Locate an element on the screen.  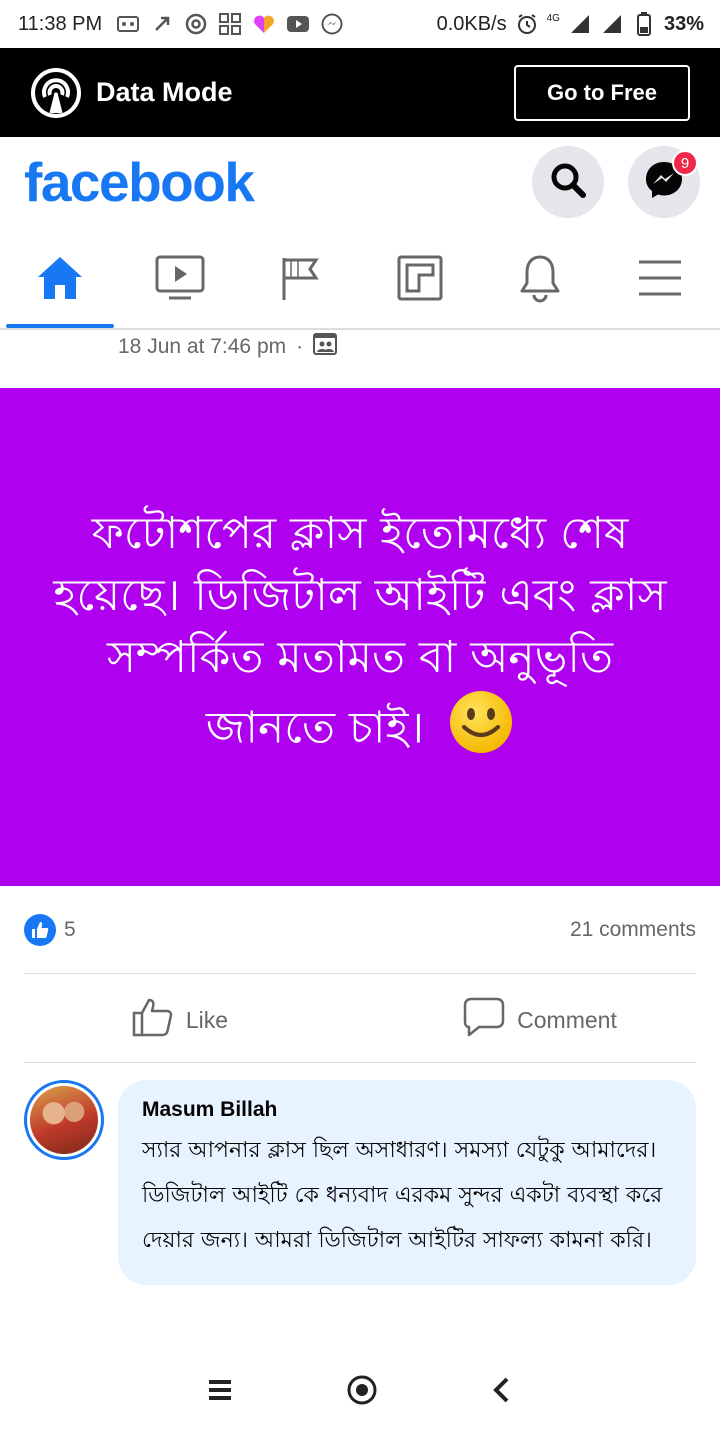
post-actions: Like Comment is located at coordinates (360, 1020).